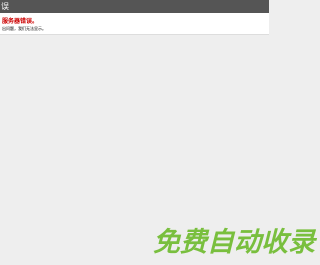 This screenshot has width=320, height=265. Describe the element at coordinates (134, 6) in the screenshot. I see `window-titlebar: 误` at that location.